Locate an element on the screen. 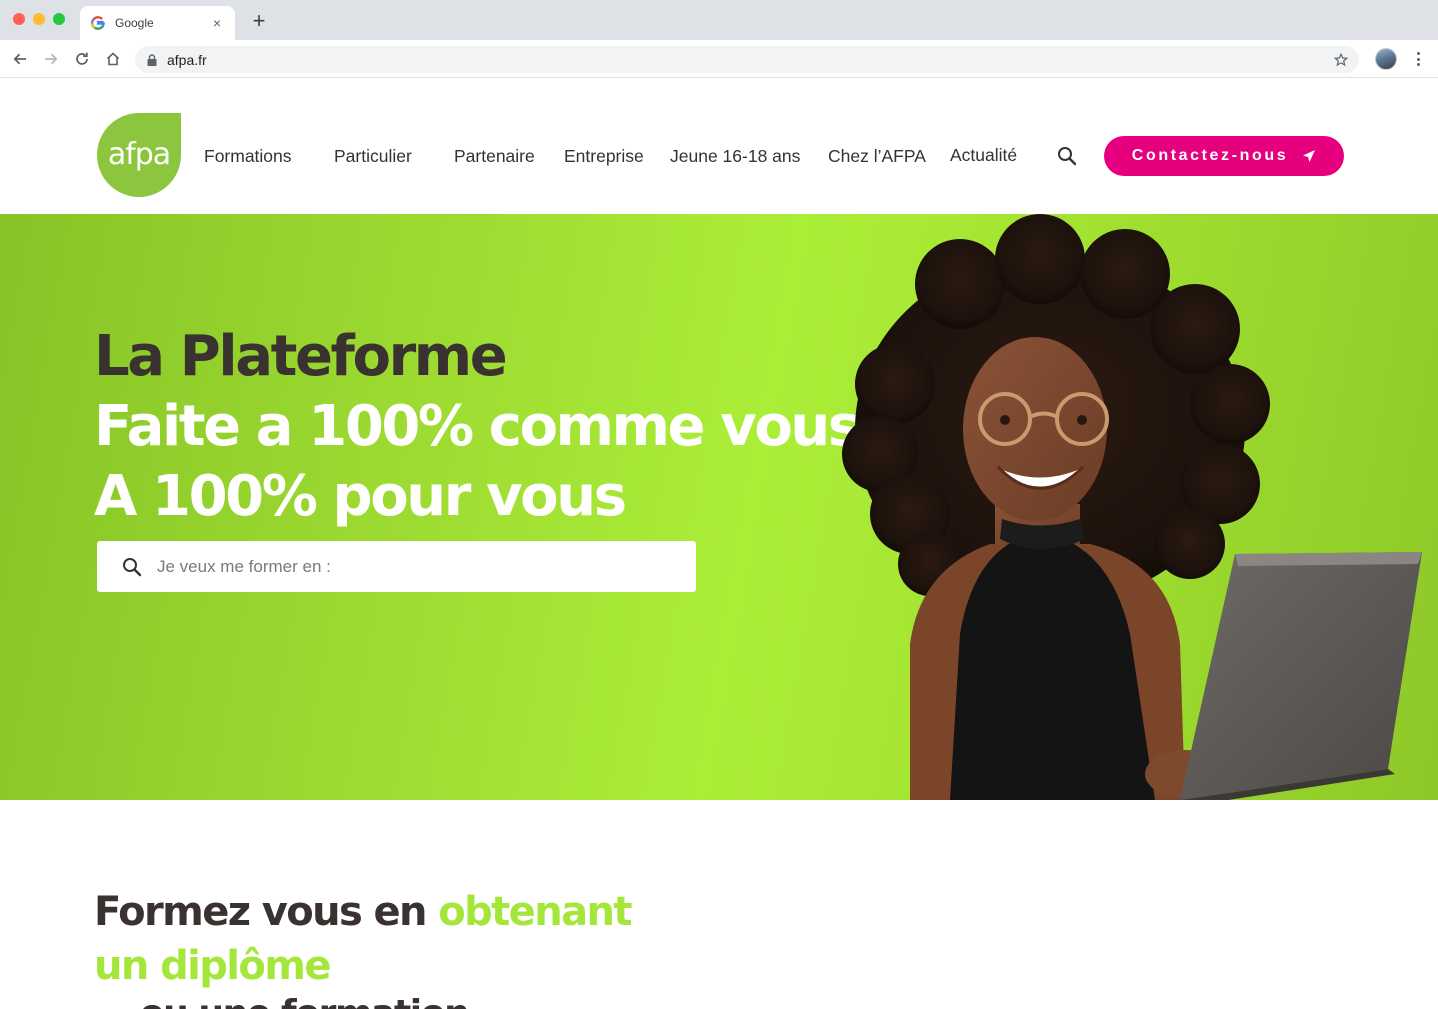 The height and width of the screenshot is (1009, 1438). nav-partenaire: Partenaire is located at coordinates (494, 156).